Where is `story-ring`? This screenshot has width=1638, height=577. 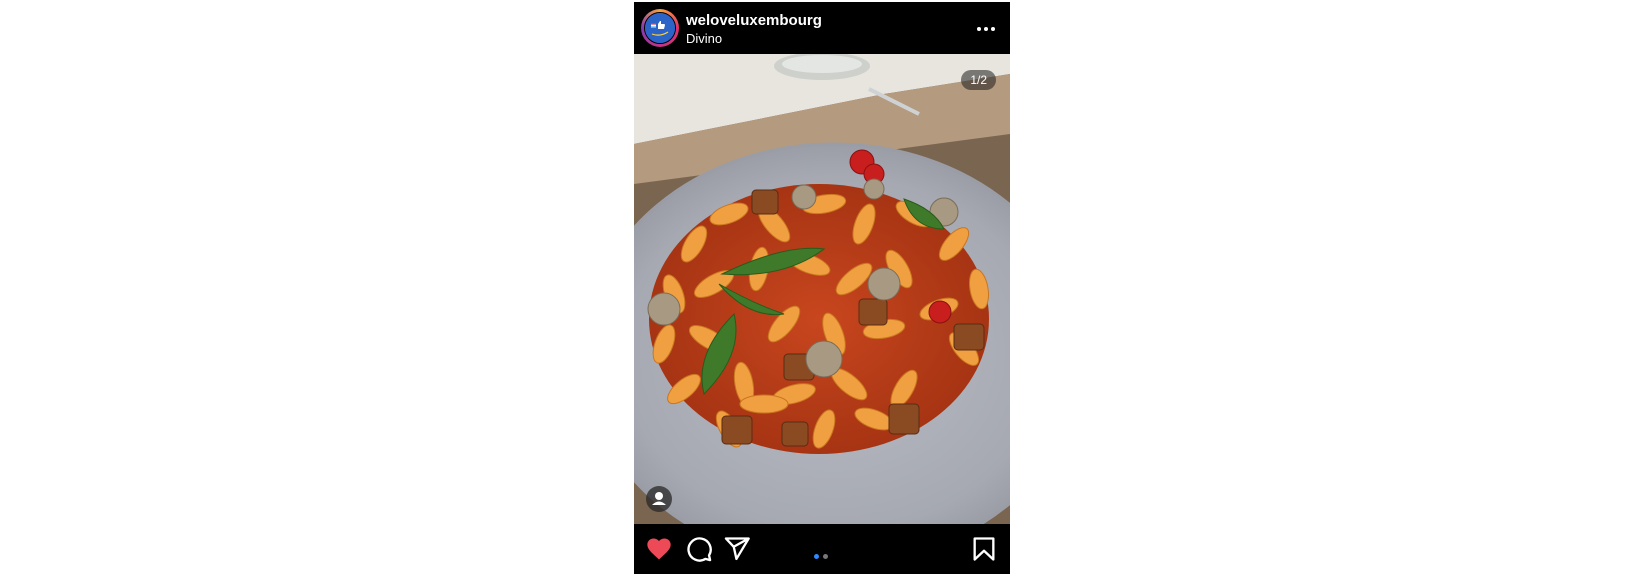
story-ring is located at coordinates (660, 28).